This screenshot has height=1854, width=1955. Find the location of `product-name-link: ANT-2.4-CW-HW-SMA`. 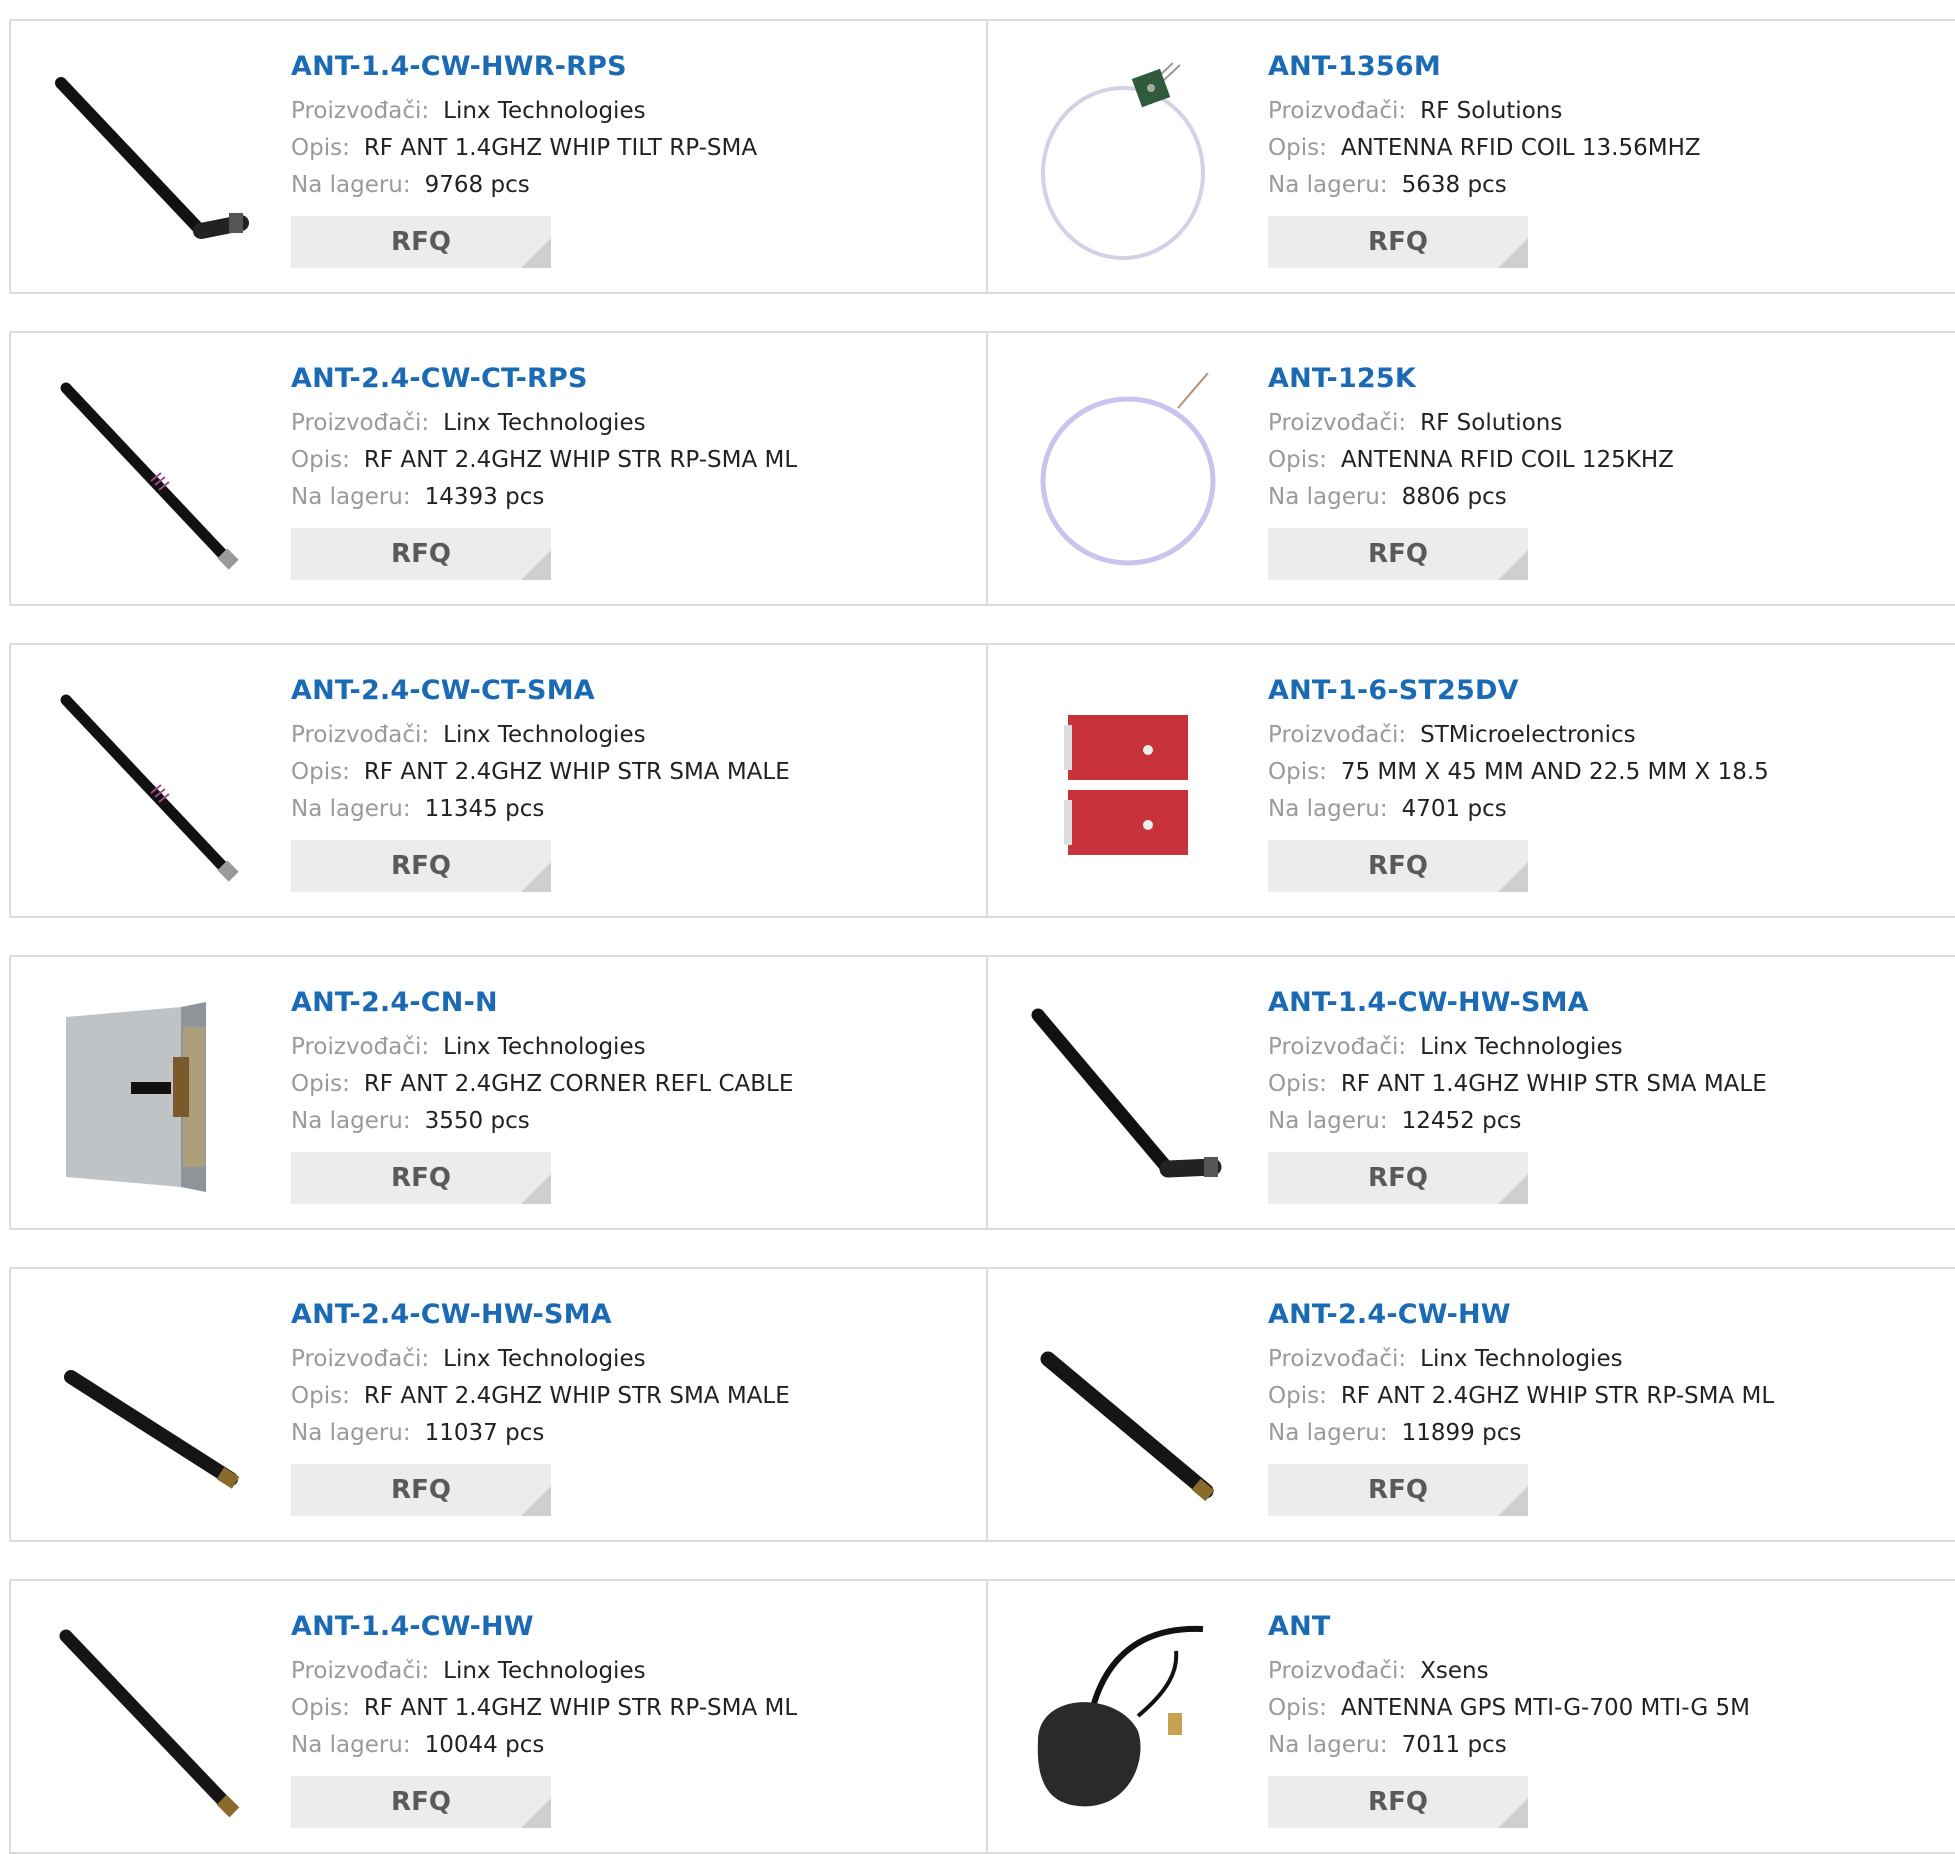

product-name-link: ANT-2.4-CW-HW-SMA is located at coordinates (540, 1315).